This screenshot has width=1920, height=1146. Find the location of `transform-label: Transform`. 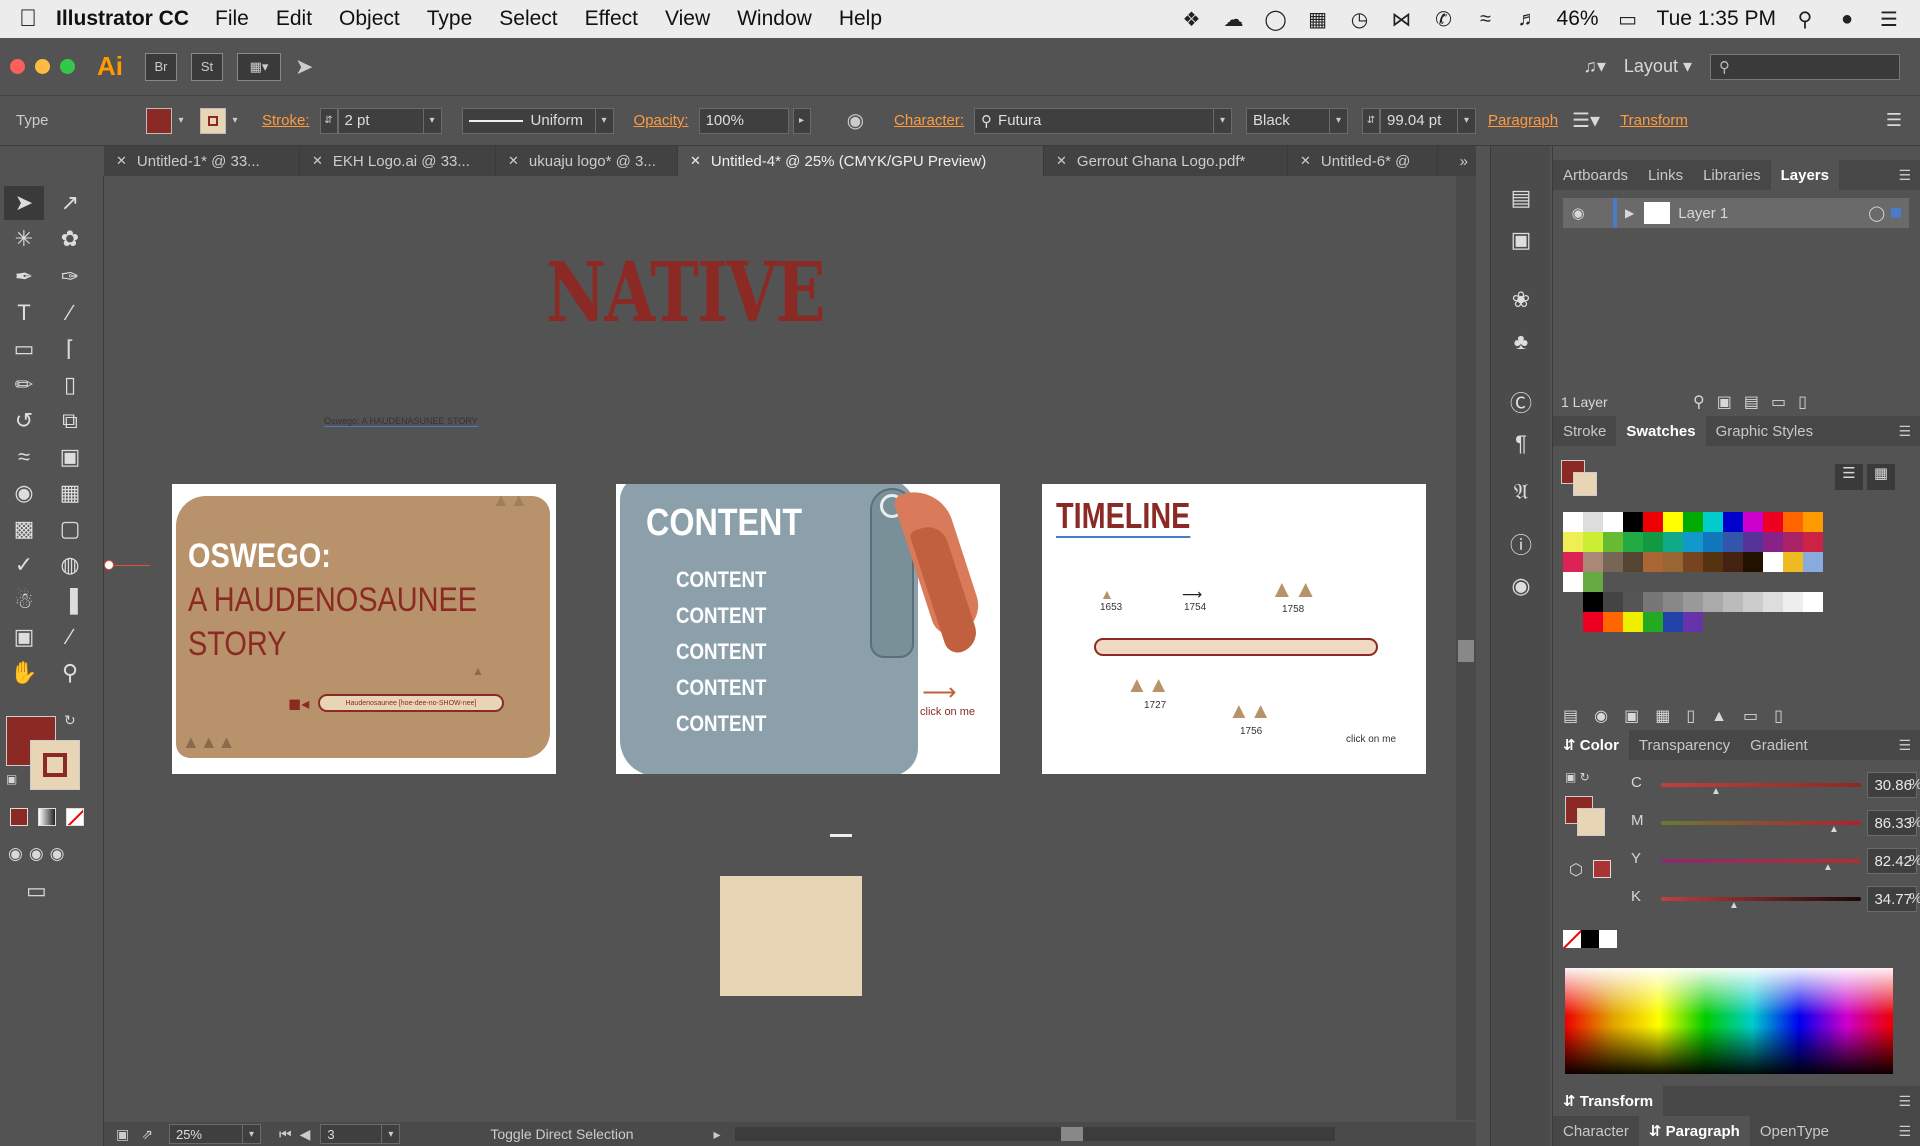

transform-label: Transform is located at coordinates (1654, 120).